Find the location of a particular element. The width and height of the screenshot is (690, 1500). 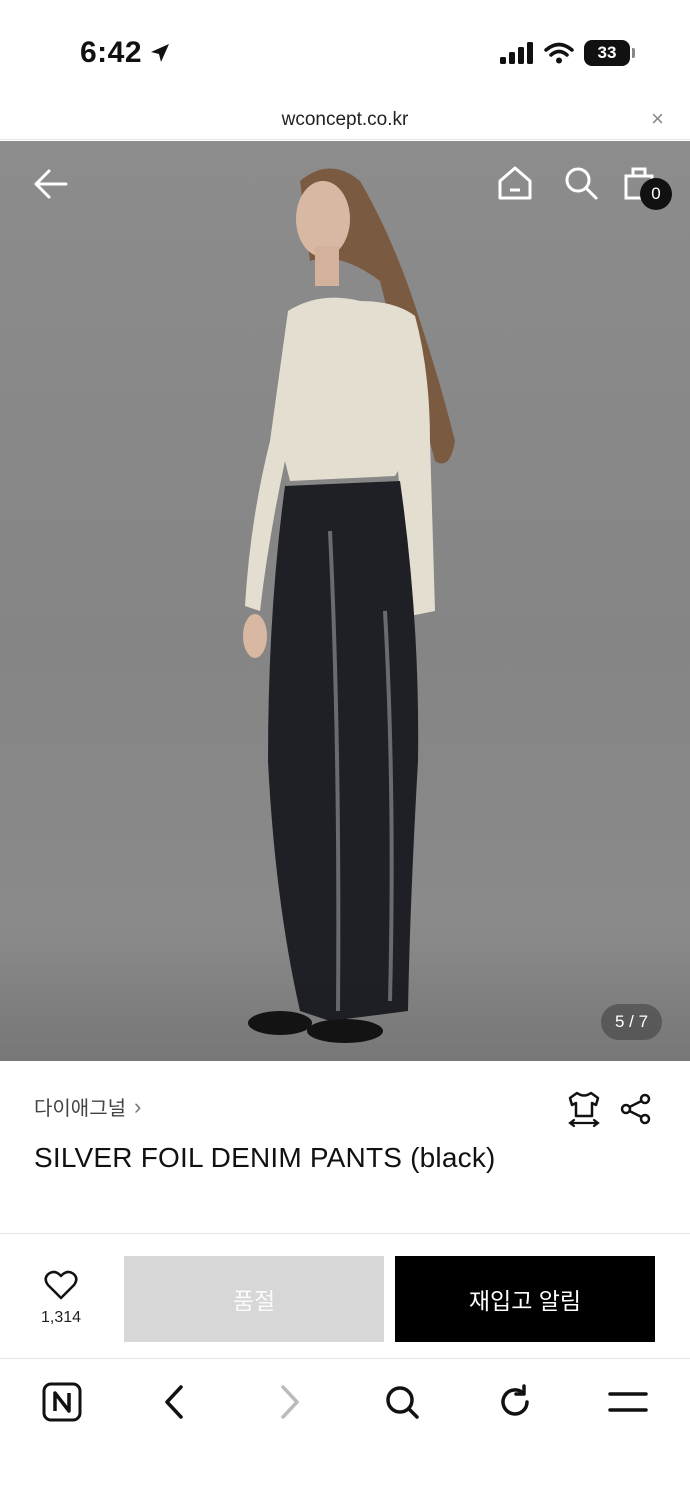

browser-refresh-button is located at coordinates (515, 1402).